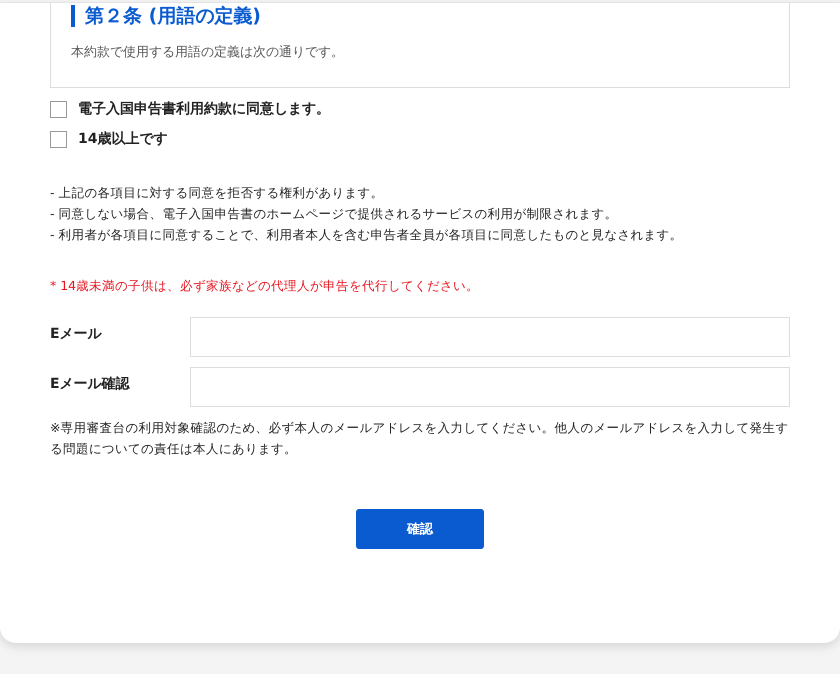 This screenshot has width=840, height=674. I want to click on field-label: Eメール, so click(76, 334).